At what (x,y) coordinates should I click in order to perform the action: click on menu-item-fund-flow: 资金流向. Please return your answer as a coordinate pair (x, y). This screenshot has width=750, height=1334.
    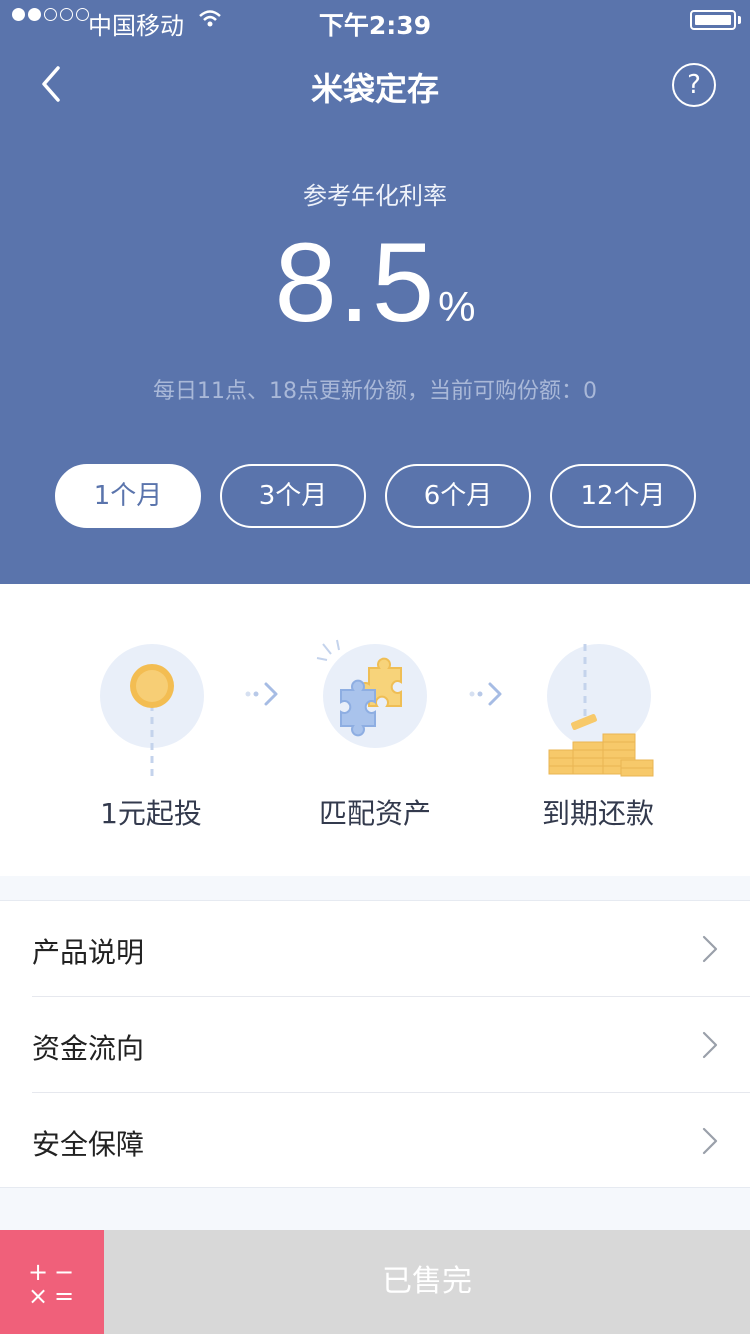
    Looking at the image, I should click on (375, 1045).